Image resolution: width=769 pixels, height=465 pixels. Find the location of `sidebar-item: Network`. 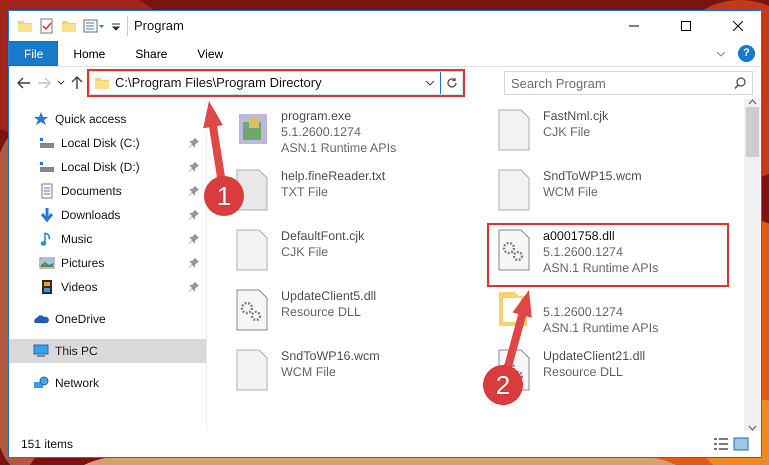

sidebar-item: Network is located at coordinates (107, 383).